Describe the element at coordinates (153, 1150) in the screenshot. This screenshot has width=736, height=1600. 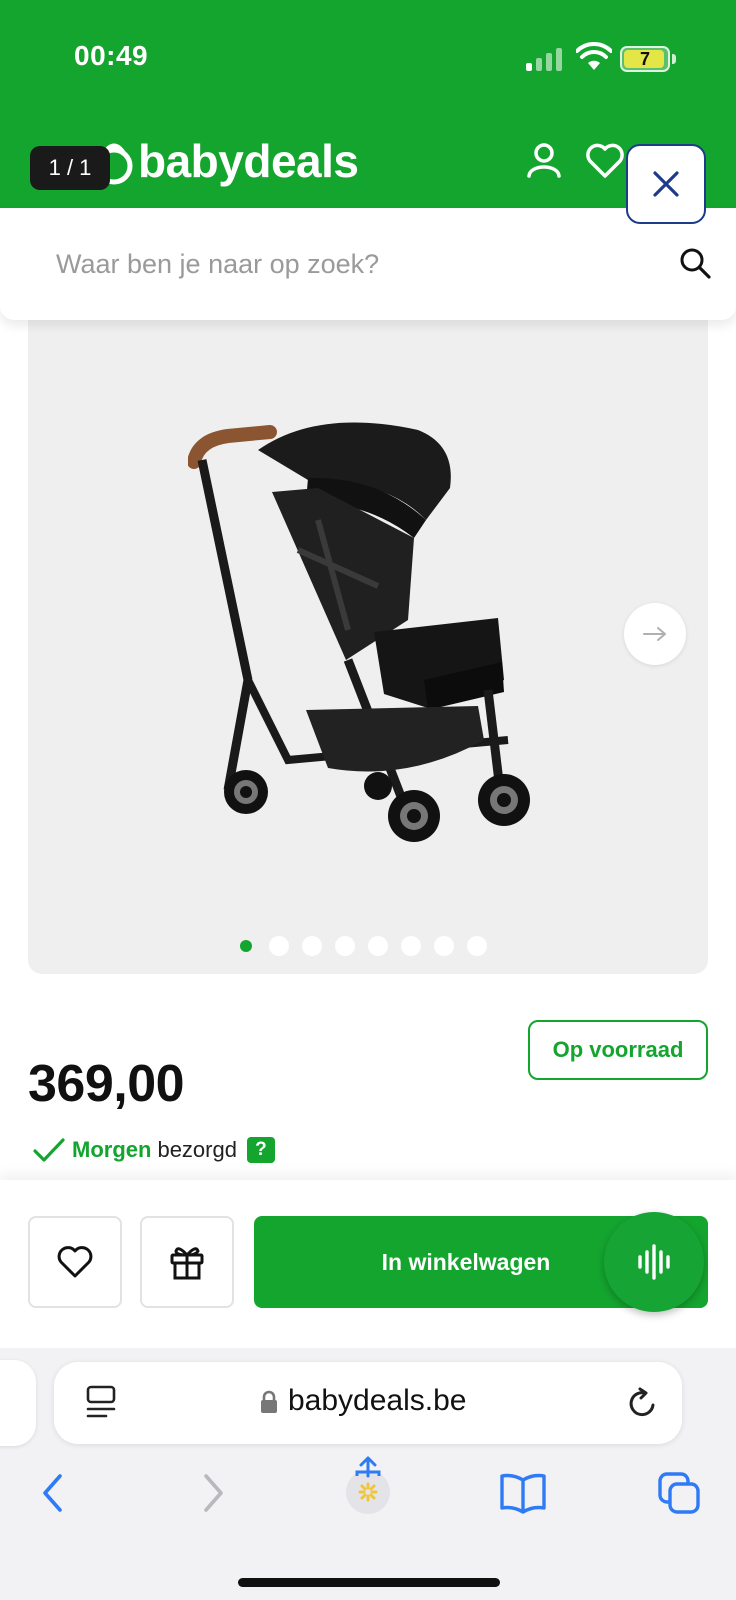
I see `delivery-info: Morgen bezorgd ?` at that location.